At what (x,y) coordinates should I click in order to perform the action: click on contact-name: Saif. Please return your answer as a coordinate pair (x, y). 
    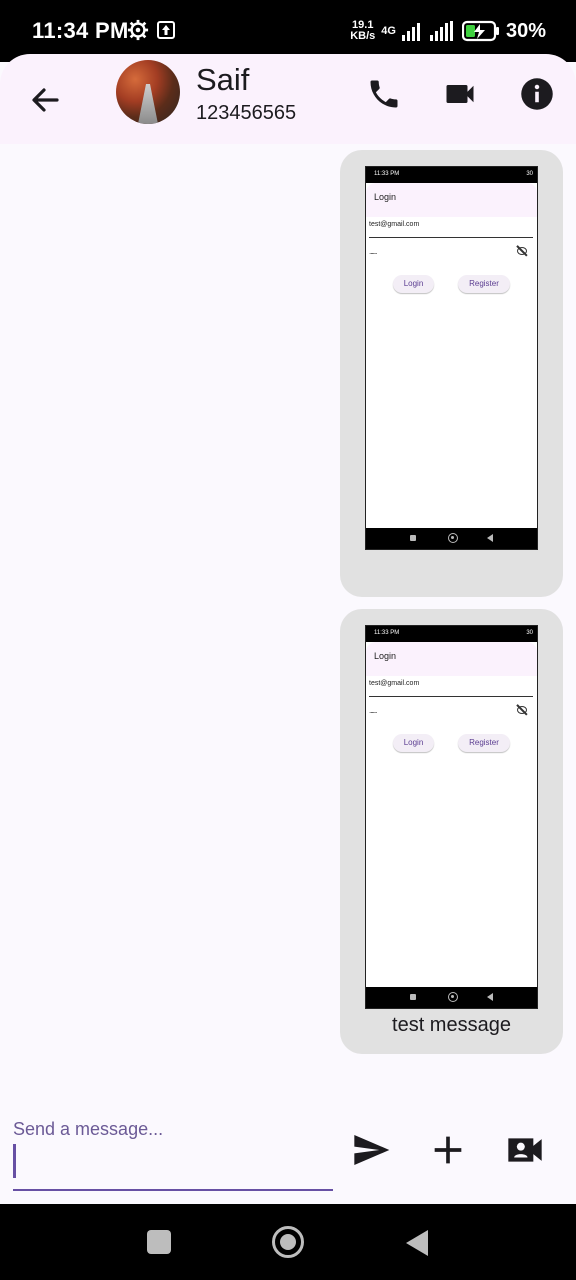
    Looking at the image, I should click on (223, 79).